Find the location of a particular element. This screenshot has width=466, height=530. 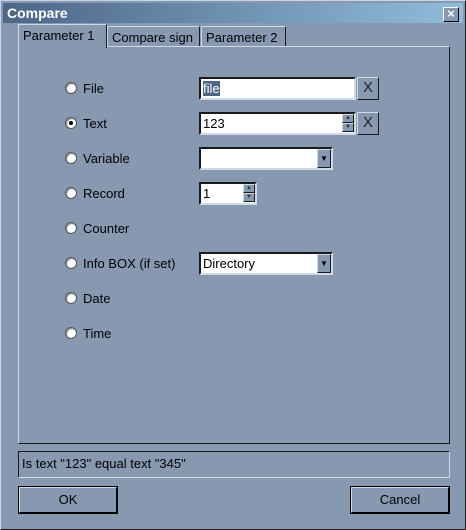

radio-file: File is located at coordinates (84, 88).